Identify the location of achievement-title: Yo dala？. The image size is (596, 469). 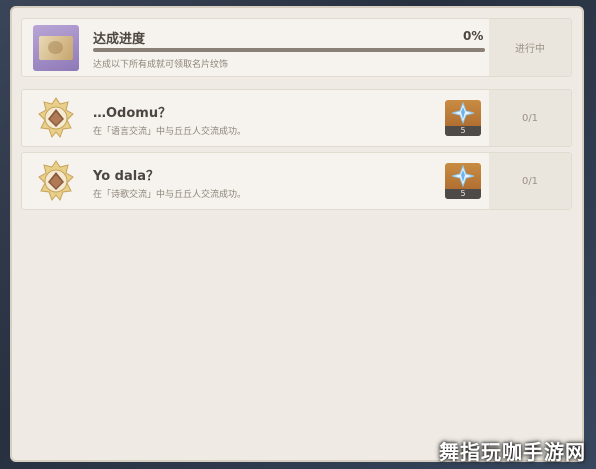
(126, 176).